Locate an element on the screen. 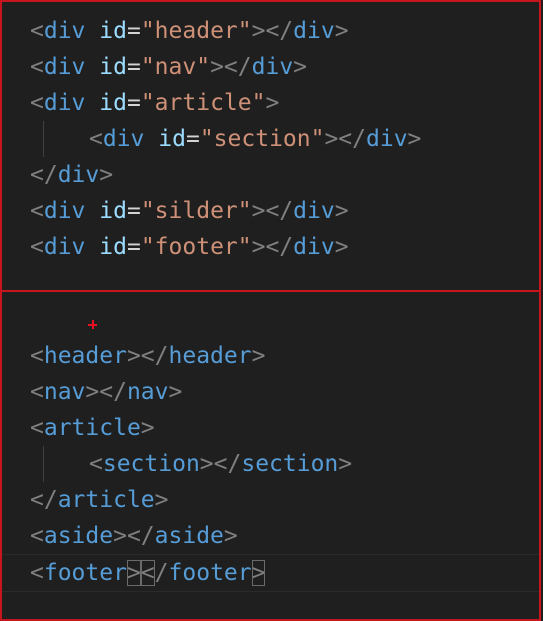  code-text: </article> is located at coordinates (99, 500).